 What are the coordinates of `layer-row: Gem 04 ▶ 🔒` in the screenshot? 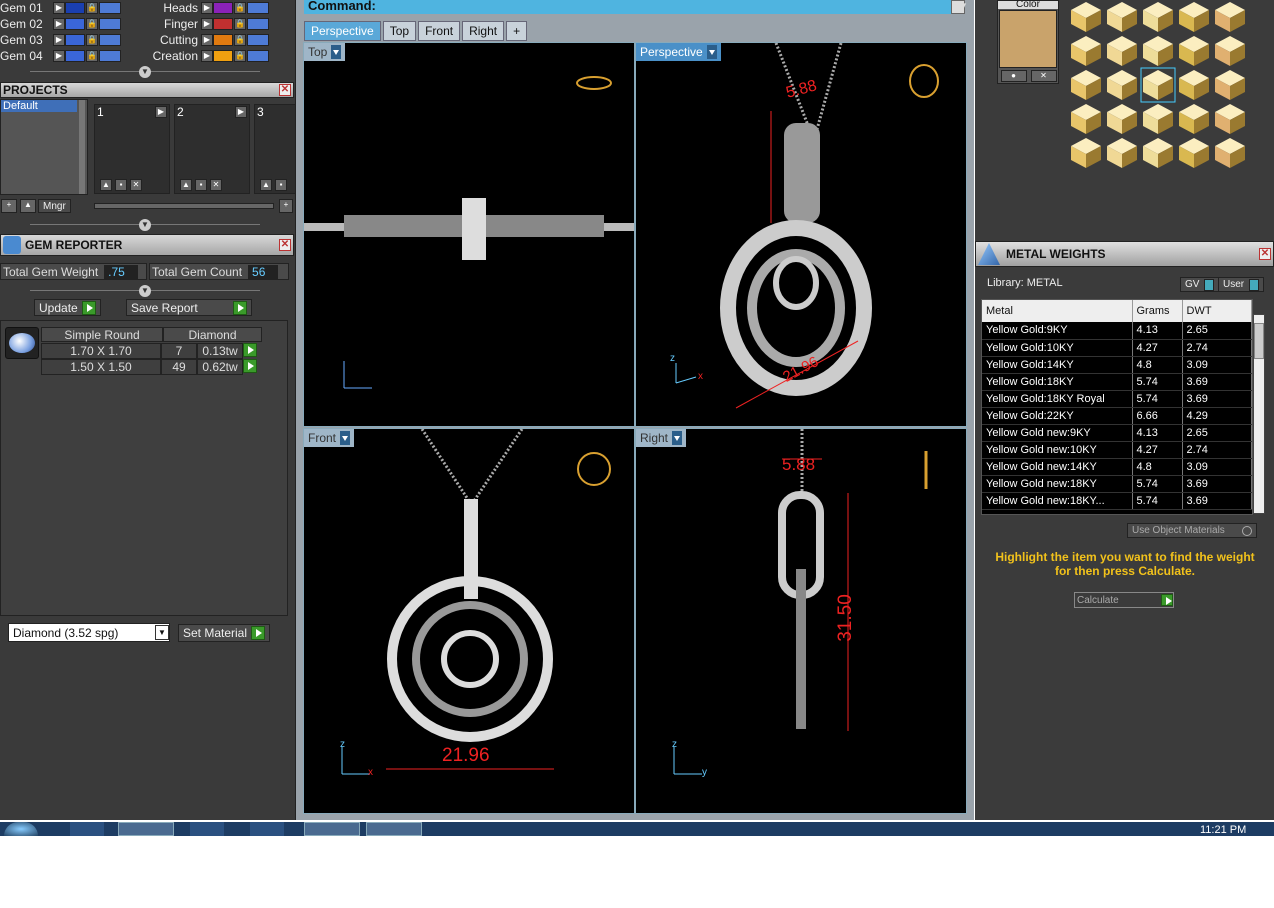 It's located at (70, 56).